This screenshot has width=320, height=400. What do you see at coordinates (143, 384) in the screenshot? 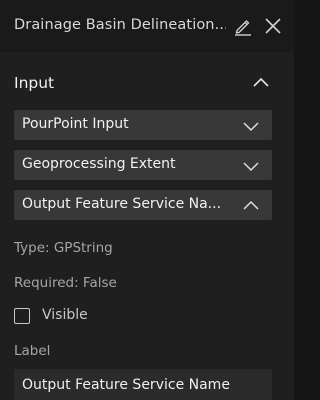
I see `label-input` at bounding box center [143, 384].